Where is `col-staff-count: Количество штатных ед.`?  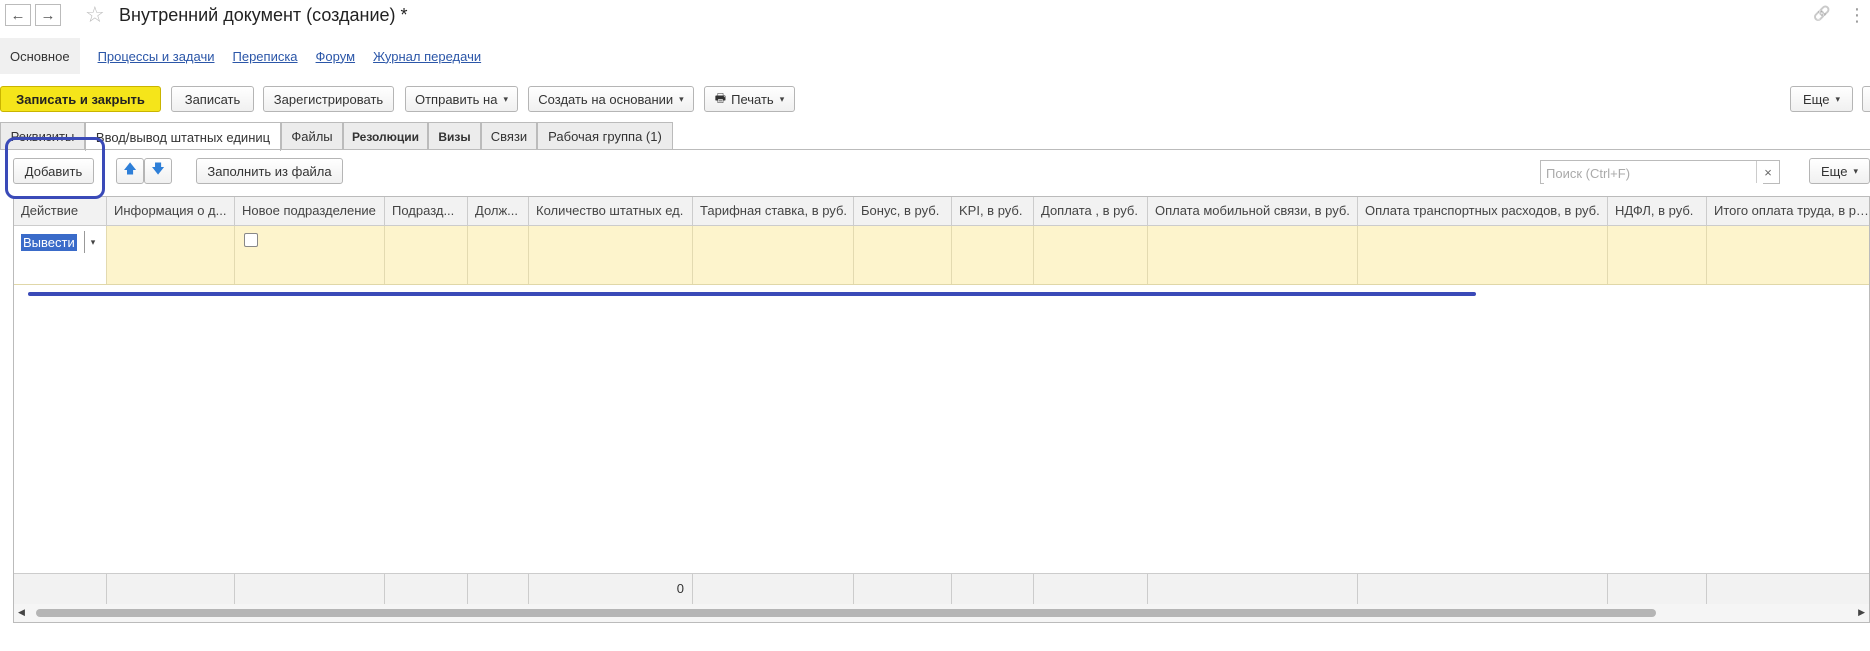 col-staff-count: Количество штатных ед. is located at coordinates (611, 211).